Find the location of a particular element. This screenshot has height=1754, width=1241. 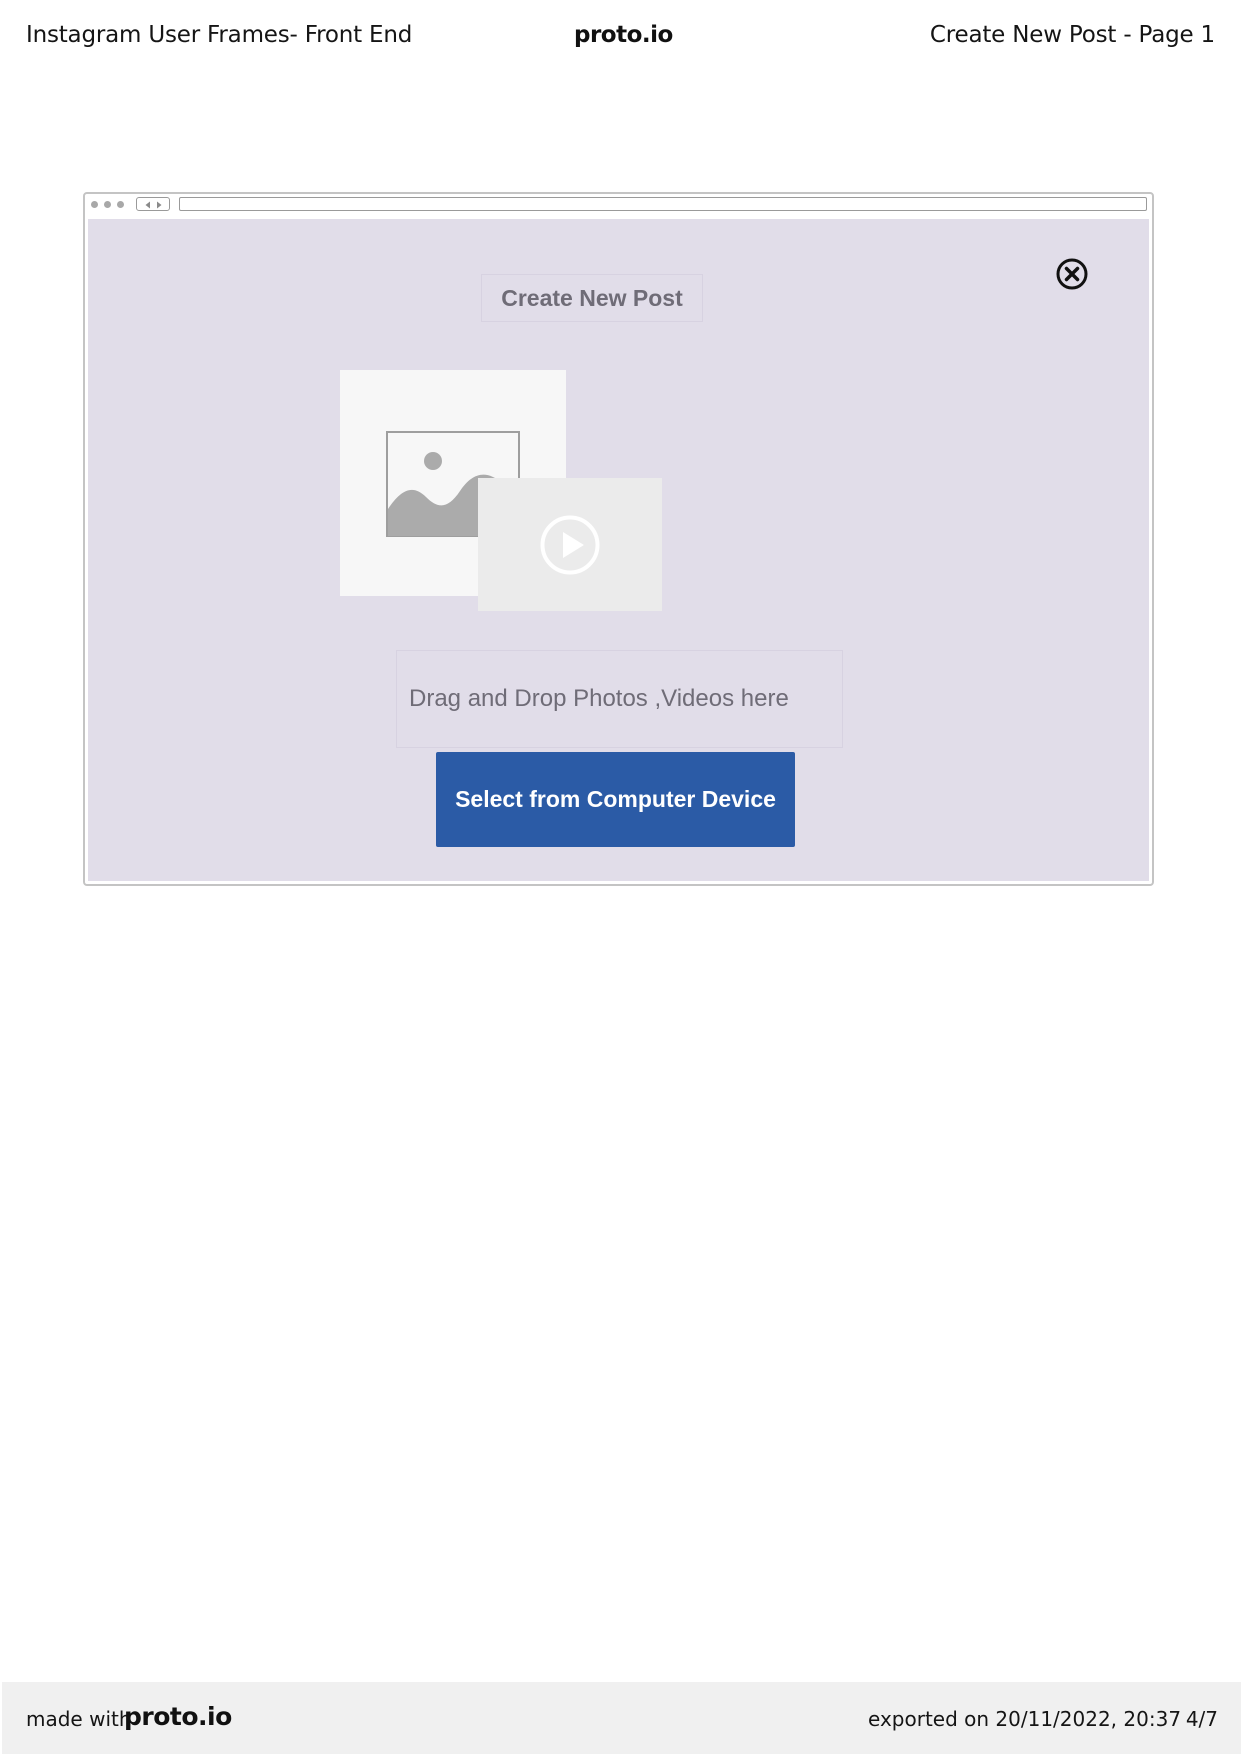

export-timestamp: exported on 20/11/2022, 20:37 is located at coordinates (1025, 1719).